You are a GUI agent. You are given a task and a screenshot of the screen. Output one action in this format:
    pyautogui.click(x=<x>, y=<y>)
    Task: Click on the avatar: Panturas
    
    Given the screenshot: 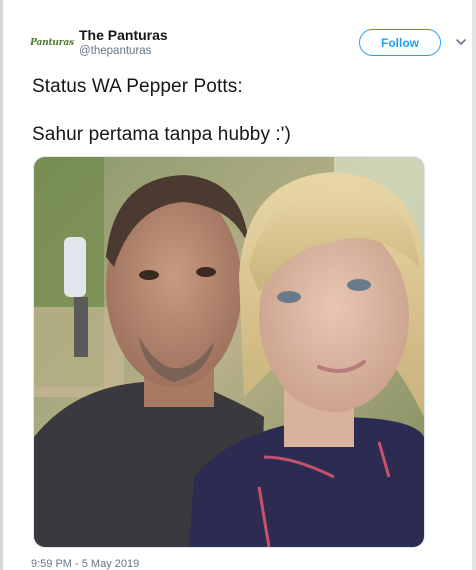 What is the action you would take?
    pyautogui.click(x=52, y=43)
    